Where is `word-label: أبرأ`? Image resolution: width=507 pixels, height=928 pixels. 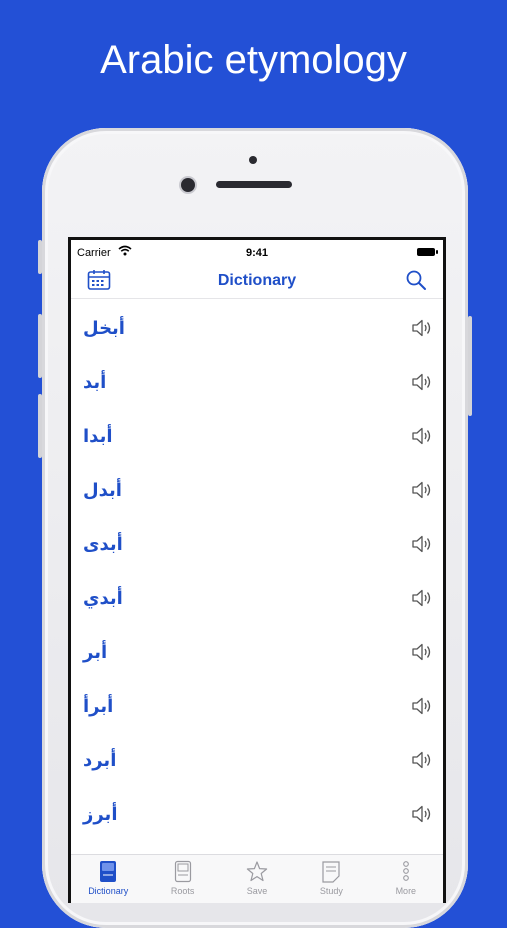 word-label: أبرأ is located at coordinates (98, 706).